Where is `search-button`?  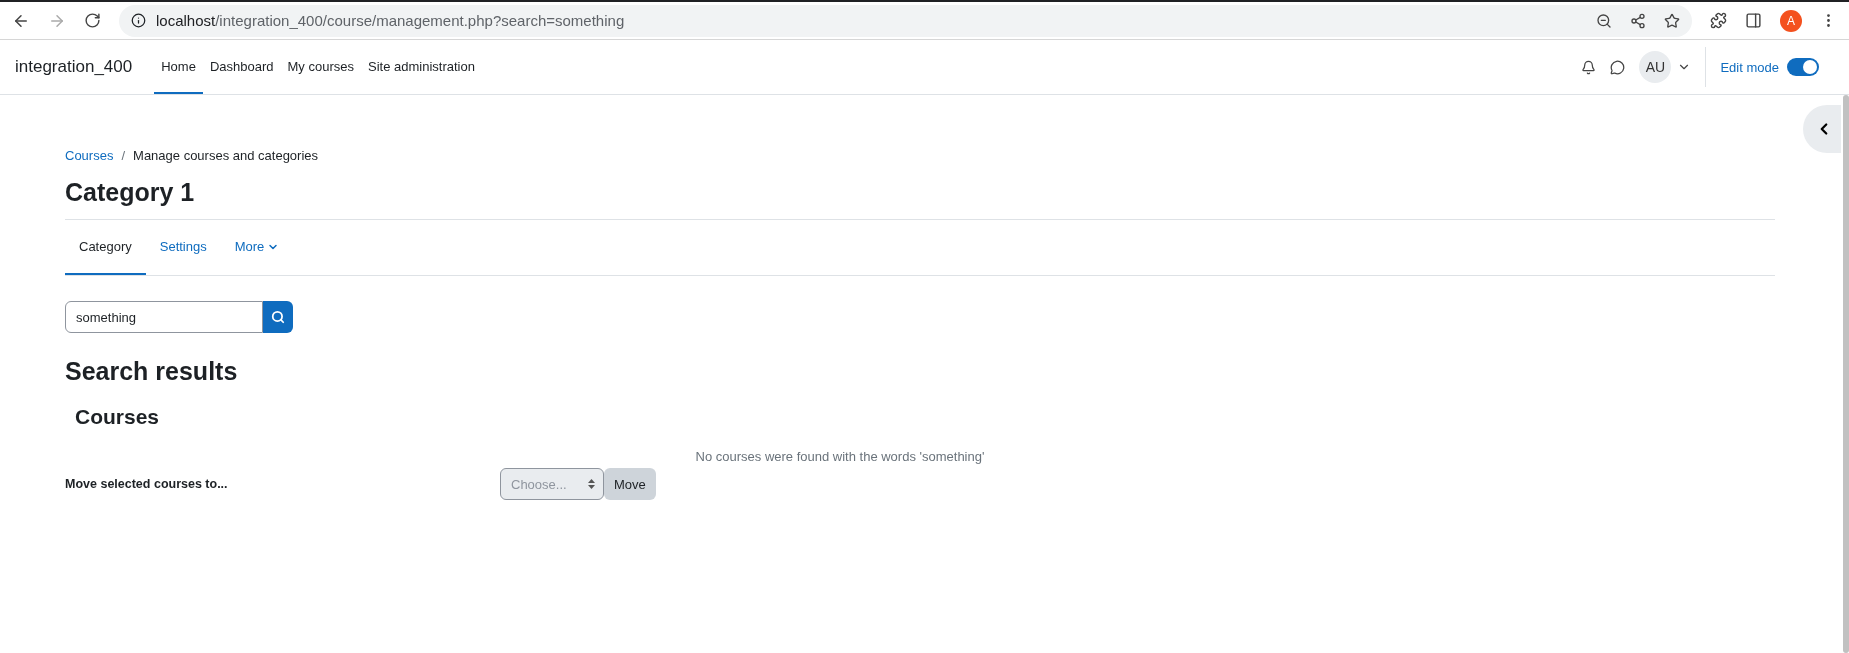 search-button is located at coordinates (278, 317).